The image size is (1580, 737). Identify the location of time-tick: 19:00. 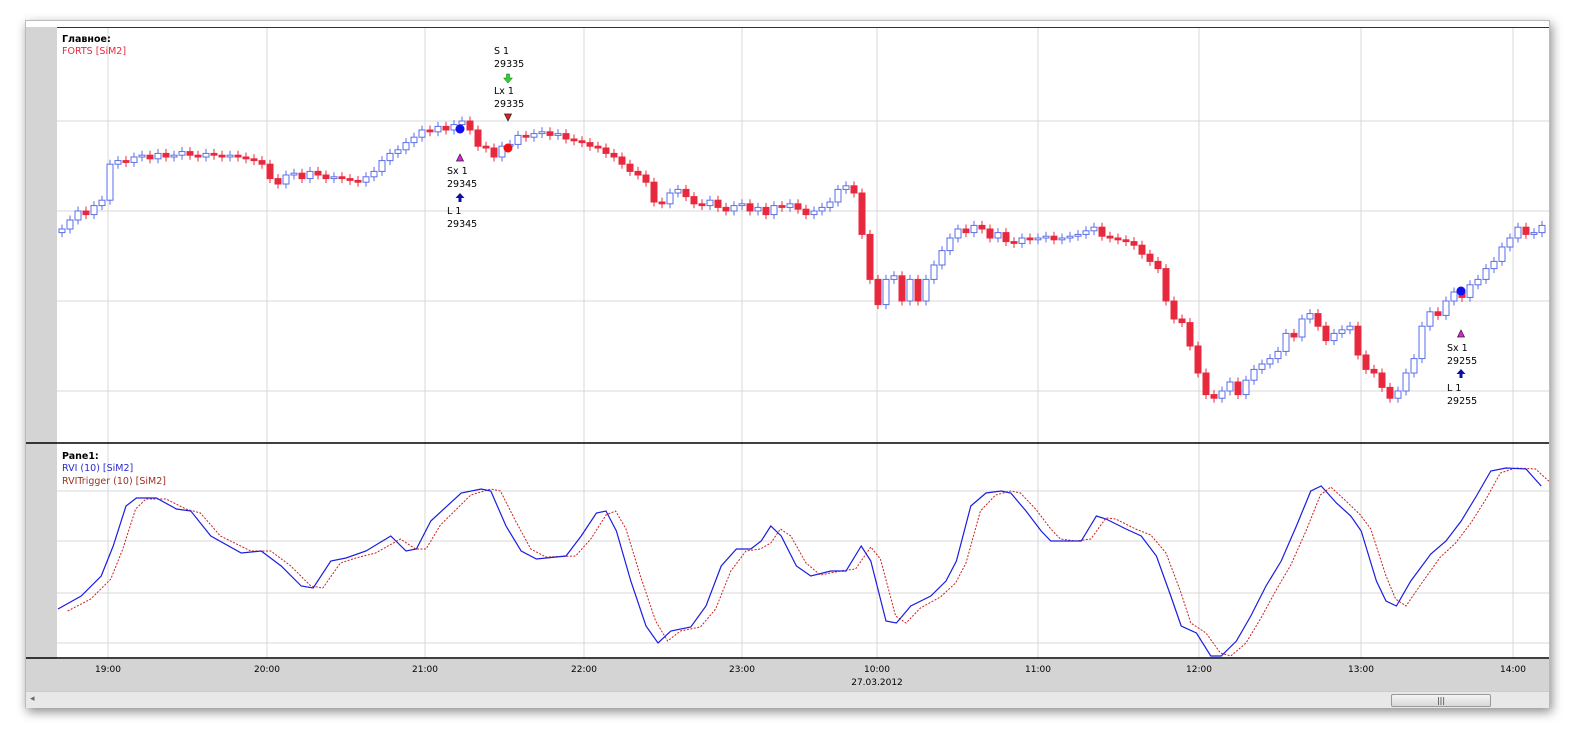
(108, 670).